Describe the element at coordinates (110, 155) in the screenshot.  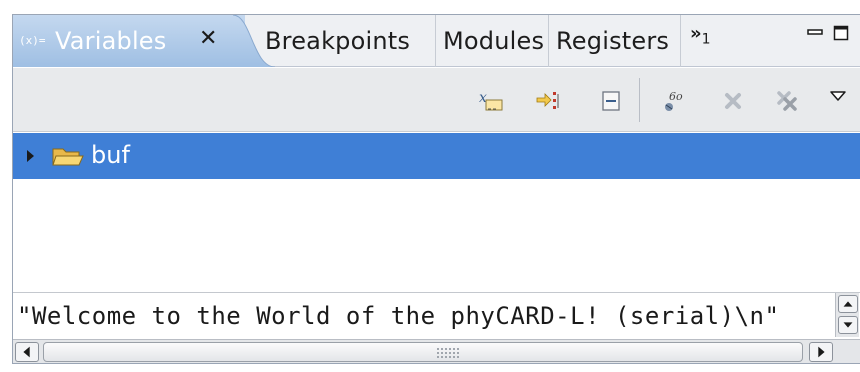
I see `variable-name: buf` at that location.